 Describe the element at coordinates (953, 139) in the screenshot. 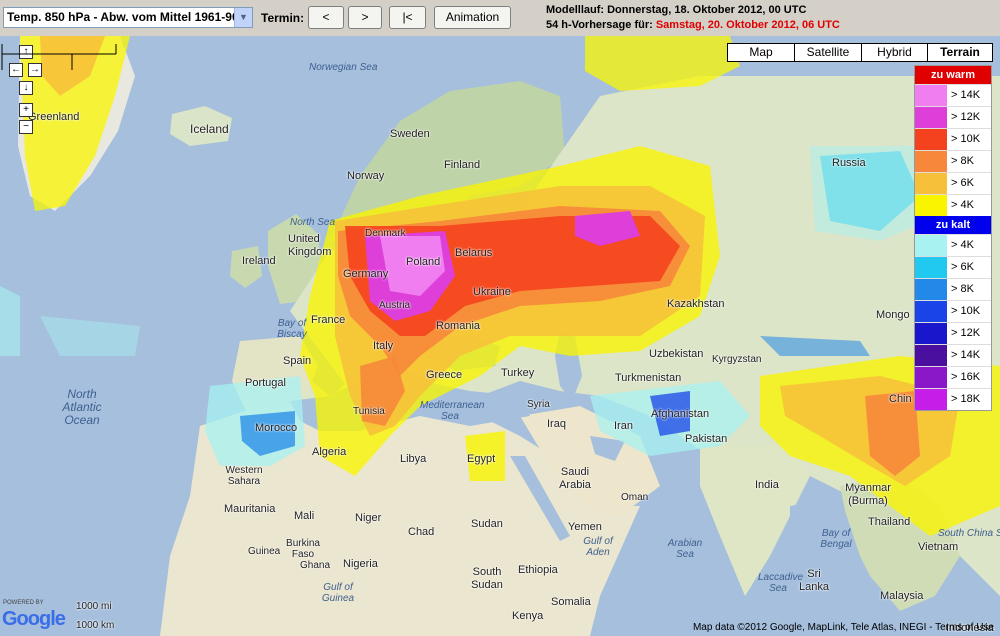

I see `legend-warm-row: > 10K` at that location.